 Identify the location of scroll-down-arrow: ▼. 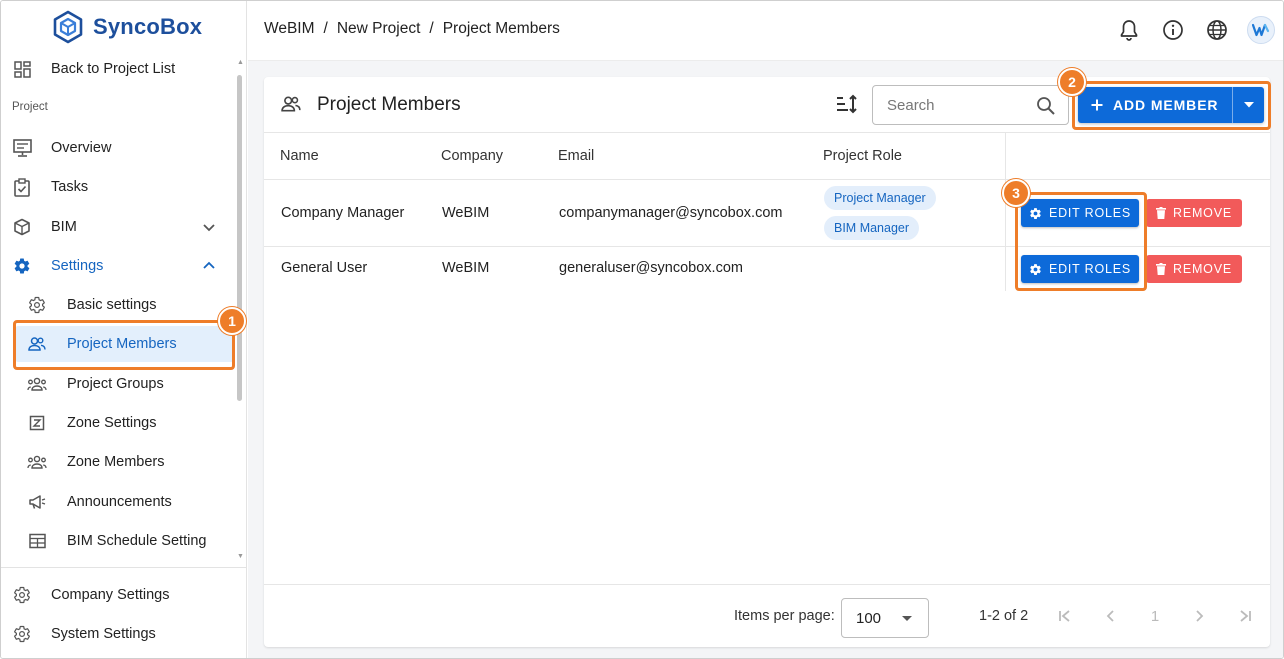
(240, 556).